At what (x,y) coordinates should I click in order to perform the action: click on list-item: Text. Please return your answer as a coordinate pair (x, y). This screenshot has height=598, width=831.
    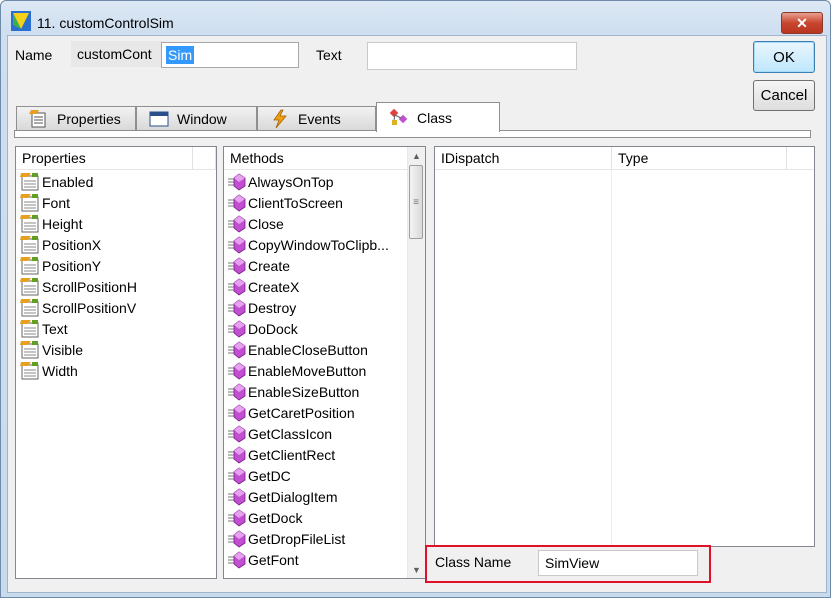
    Looking at the image, I should click on (44, 328).